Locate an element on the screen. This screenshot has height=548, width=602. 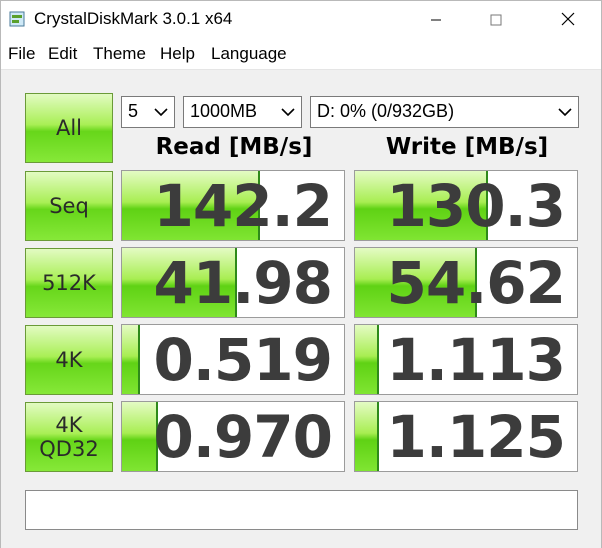
4k-write-result: 1.113 is located at coordinates (466, 359).